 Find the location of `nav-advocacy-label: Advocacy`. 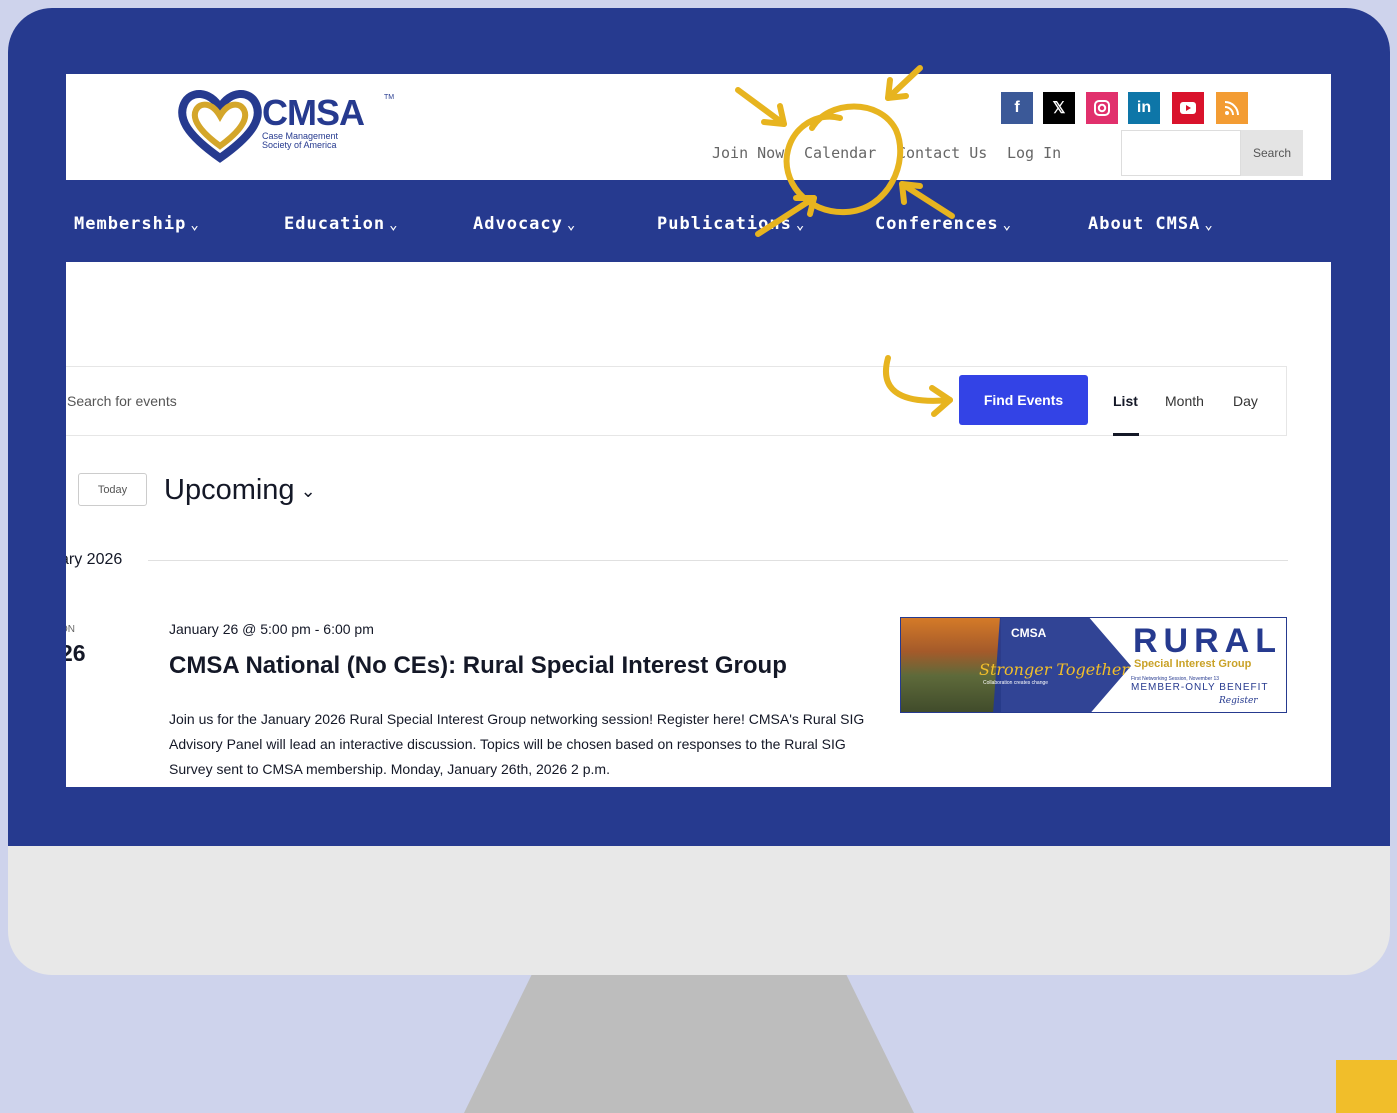

nav-advocacy-label: Advocacy is located at coordinates (518, 224).